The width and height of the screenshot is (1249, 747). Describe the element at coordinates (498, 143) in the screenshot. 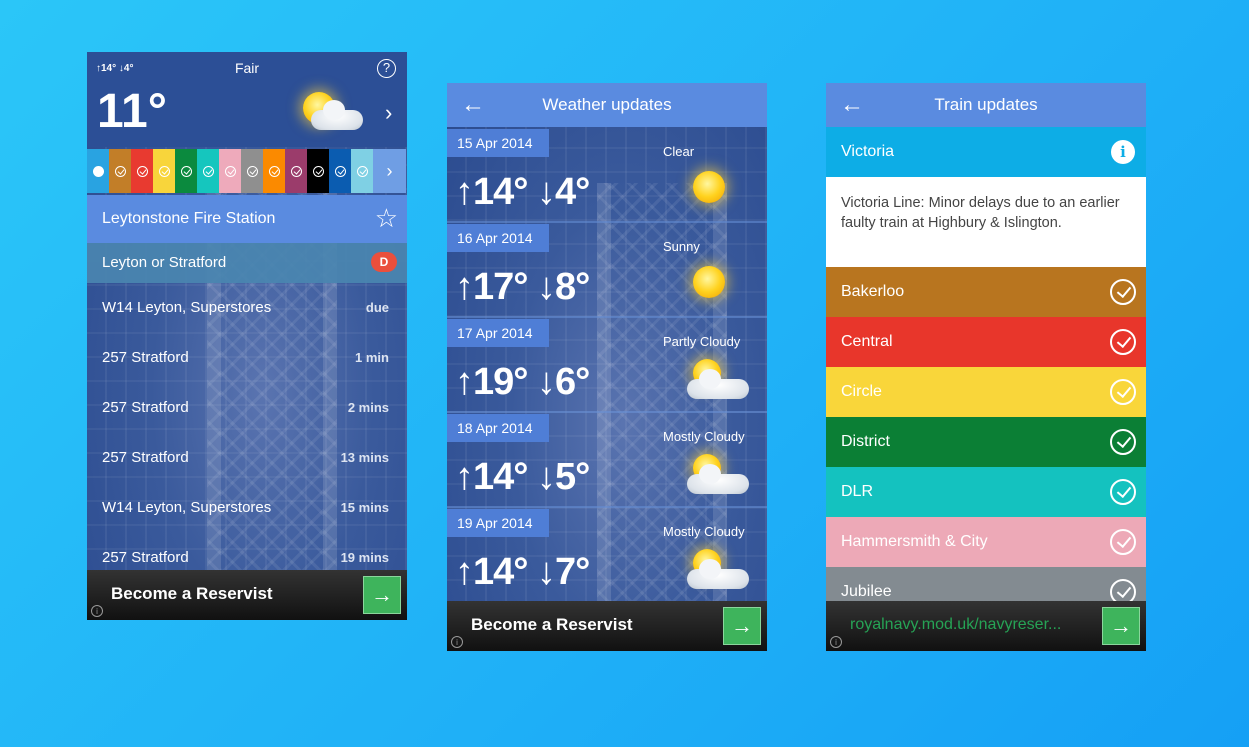

I see `forecast-date: 15 Apr 2014` at that location.